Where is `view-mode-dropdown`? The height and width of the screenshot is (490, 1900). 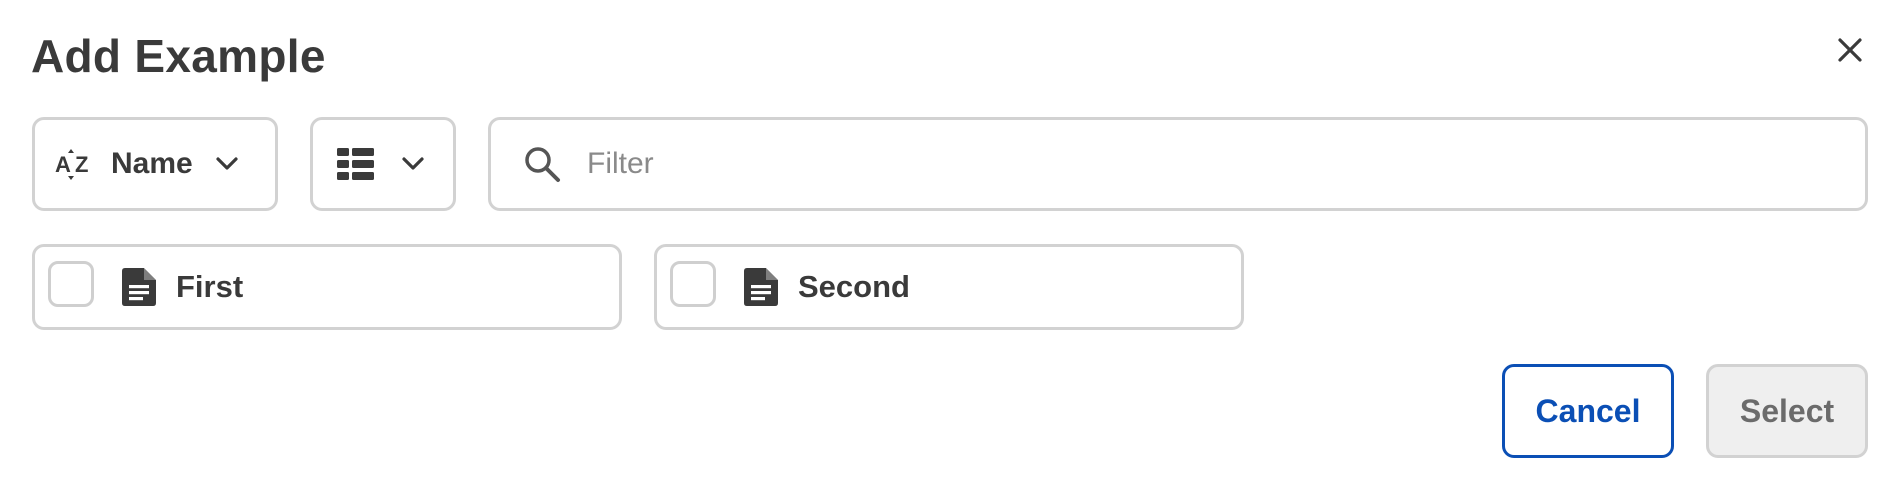 view-mode-dropdown is located at coordinates (383, 164).